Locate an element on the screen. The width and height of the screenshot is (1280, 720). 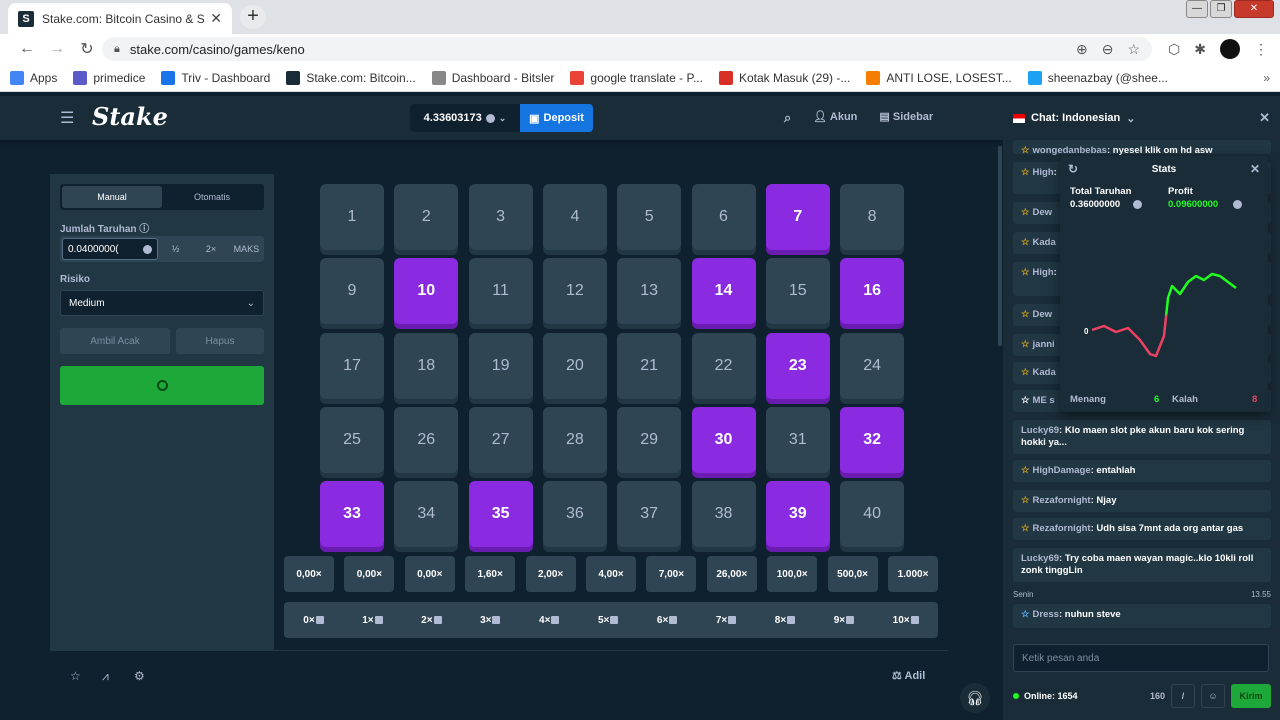
keno-tile-24: 24 is located at coordinates (872, 365).